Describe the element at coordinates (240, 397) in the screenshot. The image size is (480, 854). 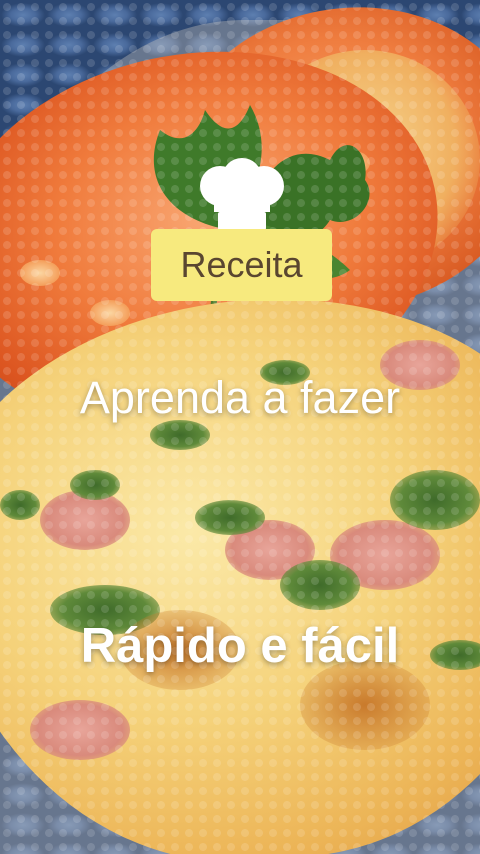
I see `headline-learn-to-make: Aprenda a fazer` at that location.